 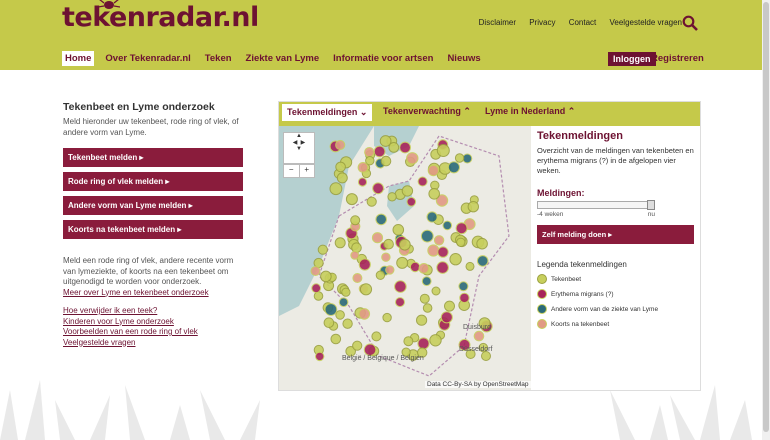 What do you see at coordinates (478, 384) in the screenshot?
I see `map-attribution: Data CC-By-SA by OpenStreetMap` at bounding box center [478, 384].